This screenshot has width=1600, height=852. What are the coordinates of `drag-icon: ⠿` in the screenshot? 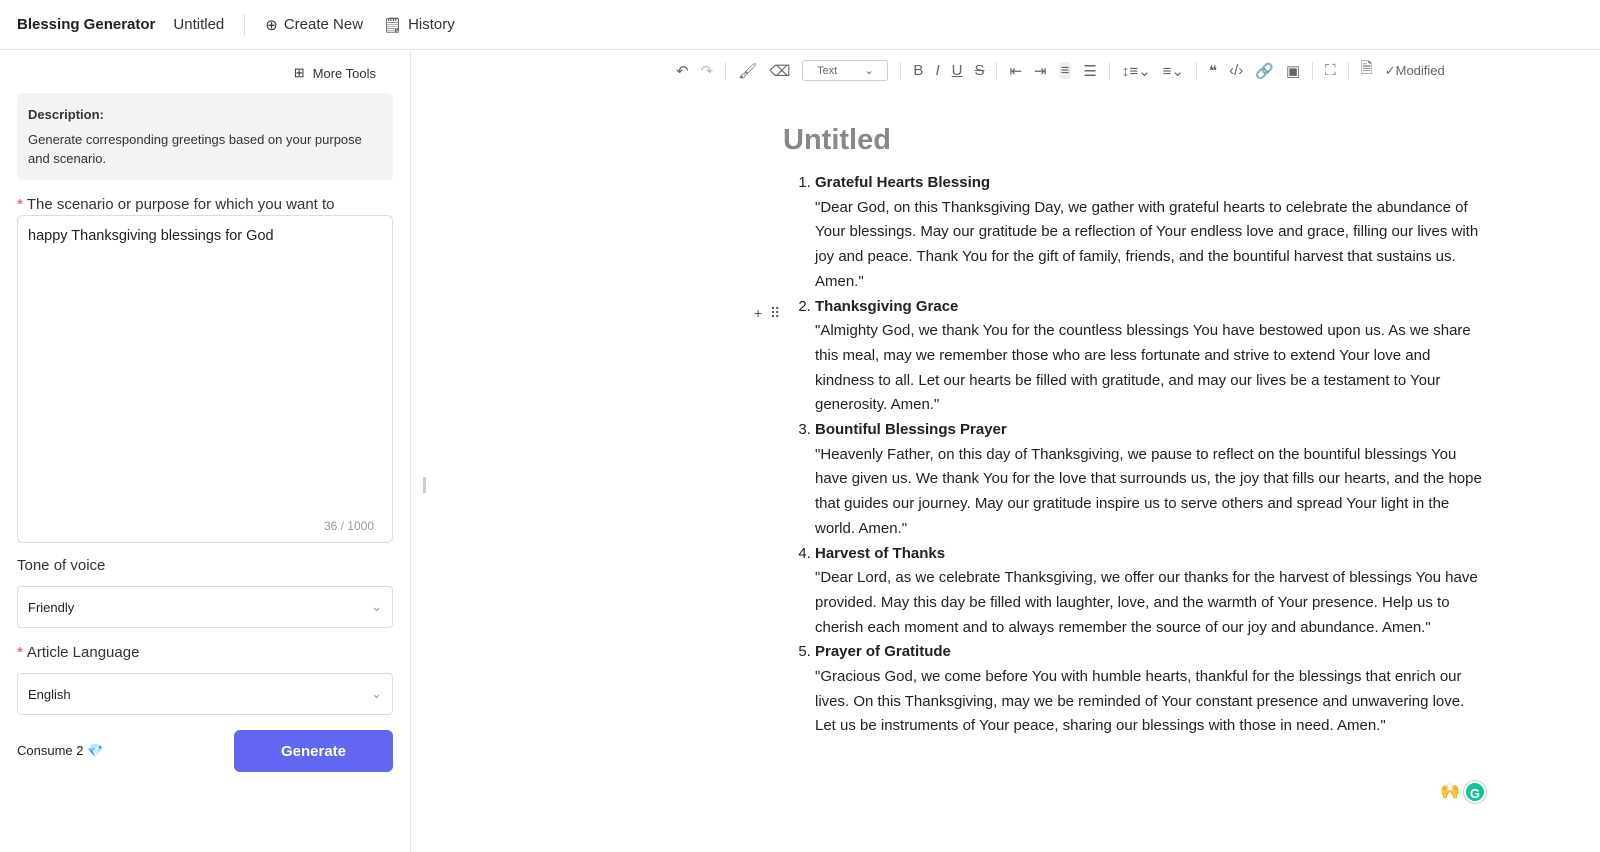 It's located at (775, 313).